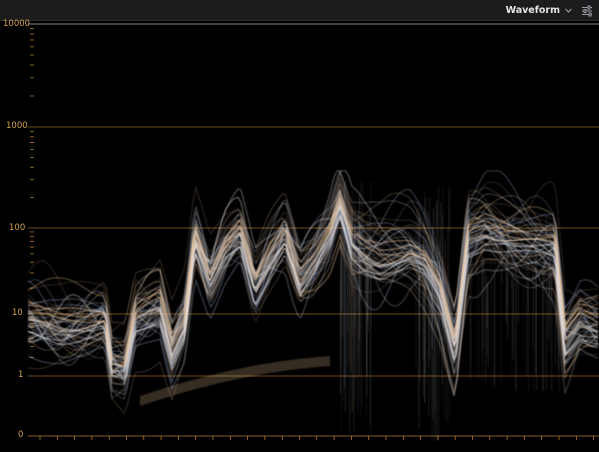 This screenshot has height=452, width=599. What do you see at coordinates (568, 10) in the screenshot?
I see `chevron-down-icon` at bounding box center [568, 10].